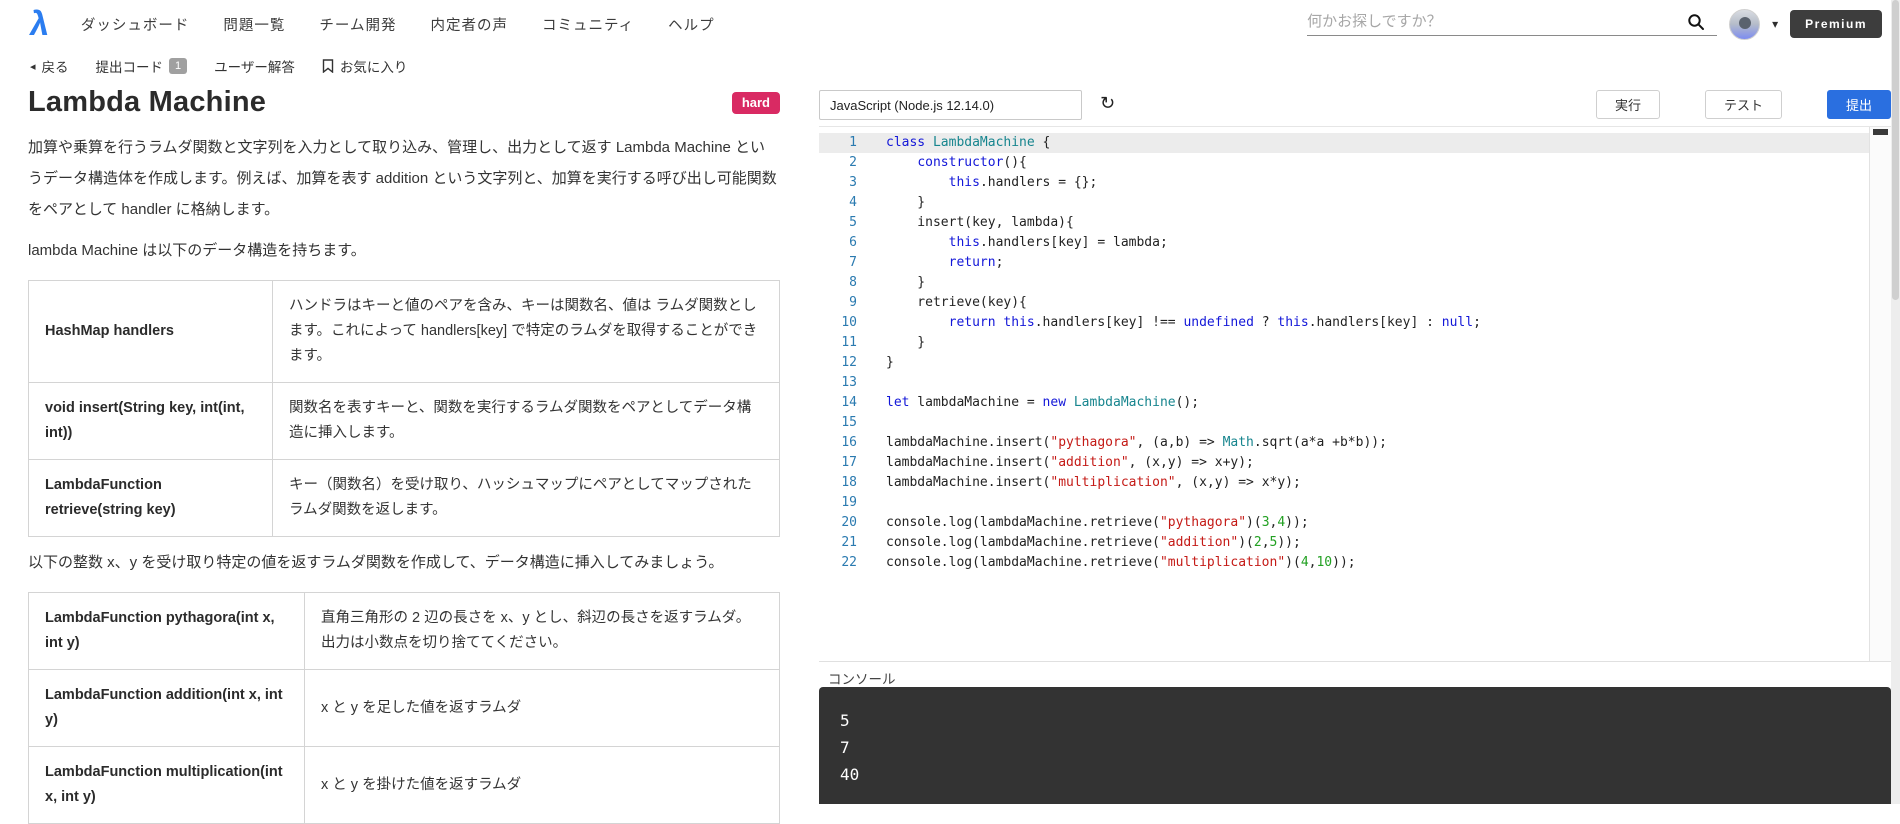  Describe the element at coordinates (849, 522) in the screenshot. I see `line-number: 20` at that location.